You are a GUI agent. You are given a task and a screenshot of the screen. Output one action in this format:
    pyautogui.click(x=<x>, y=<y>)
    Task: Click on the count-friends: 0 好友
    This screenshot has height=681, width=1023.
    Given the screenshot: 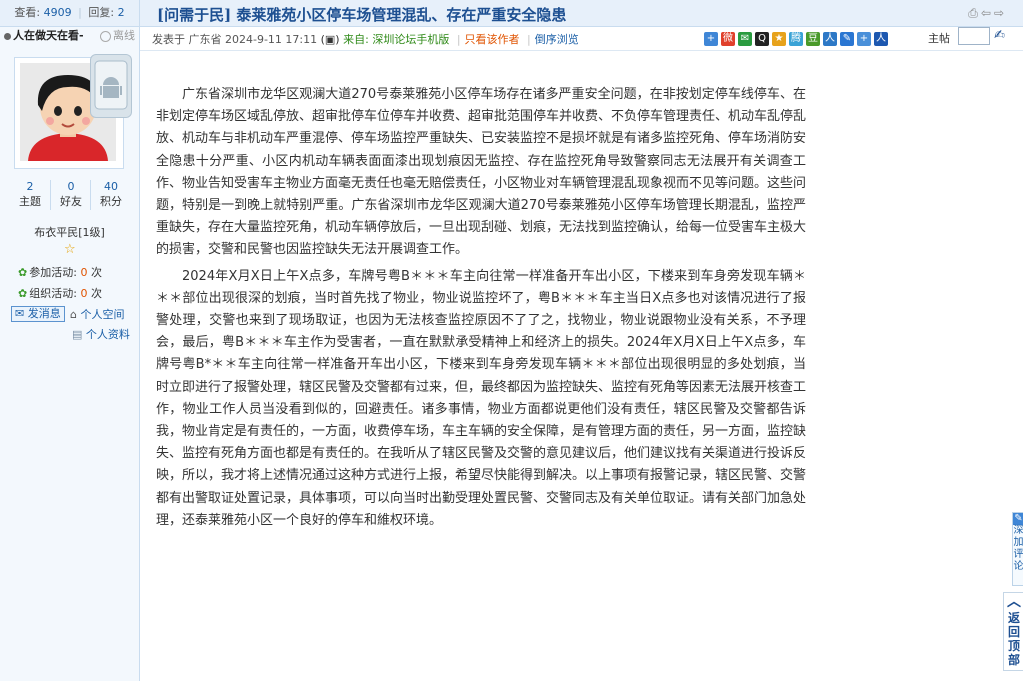 What is the action you would take?
    pyautogui.click(x=70, y=195)
    